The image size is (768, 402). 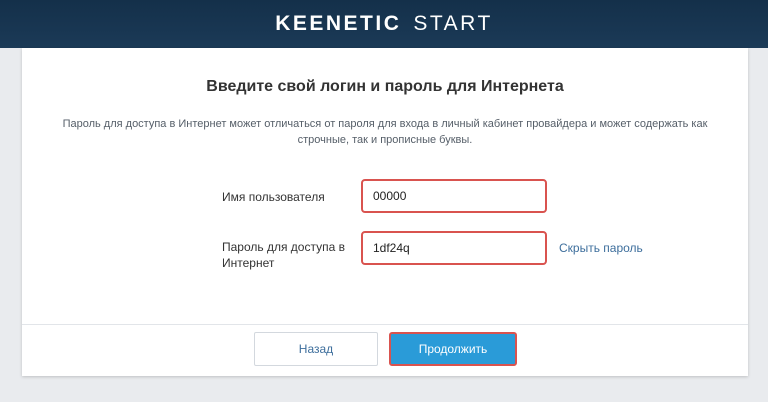 What do you see at coordinates (273, 197) in the screenshot?
I see `username-label: Имя пользователя` at bounding box center [273, 197].